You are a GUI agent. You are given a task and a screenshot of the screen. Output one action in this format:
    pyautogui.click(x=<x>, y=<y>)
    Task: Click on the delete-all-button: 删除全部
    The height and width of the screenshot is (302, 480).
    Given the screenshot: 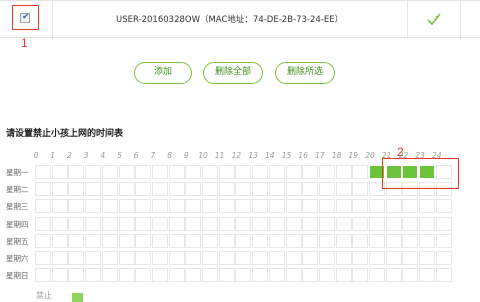 What is the action you would take?
    pyautogui.click(x=233, y=73)
    